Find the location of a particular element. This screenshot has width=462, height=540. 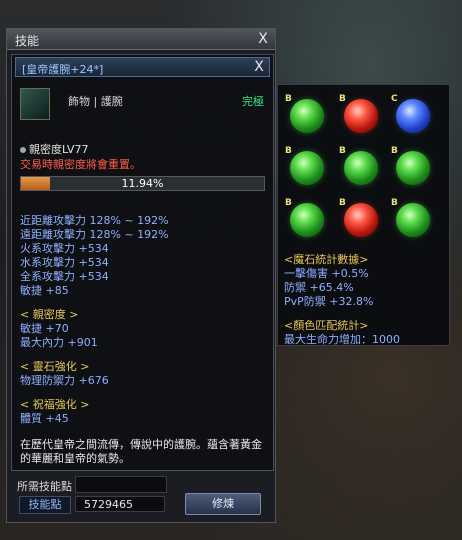

required-points-field is located at coordinates (121, 484).